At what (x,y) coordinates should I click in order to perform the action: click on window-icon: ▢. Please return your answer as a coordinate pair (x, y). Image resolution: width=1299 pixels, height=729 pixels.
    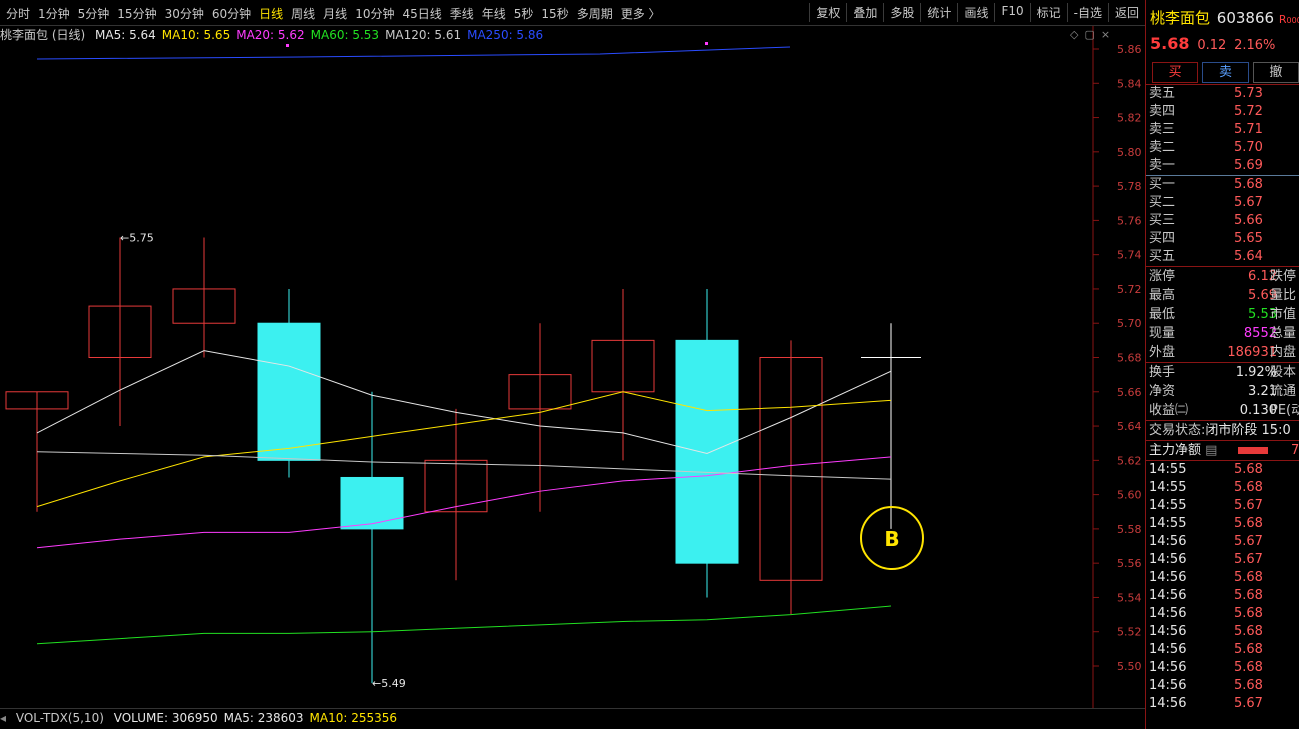
    Looking at the image, I should click on (1089, 34).